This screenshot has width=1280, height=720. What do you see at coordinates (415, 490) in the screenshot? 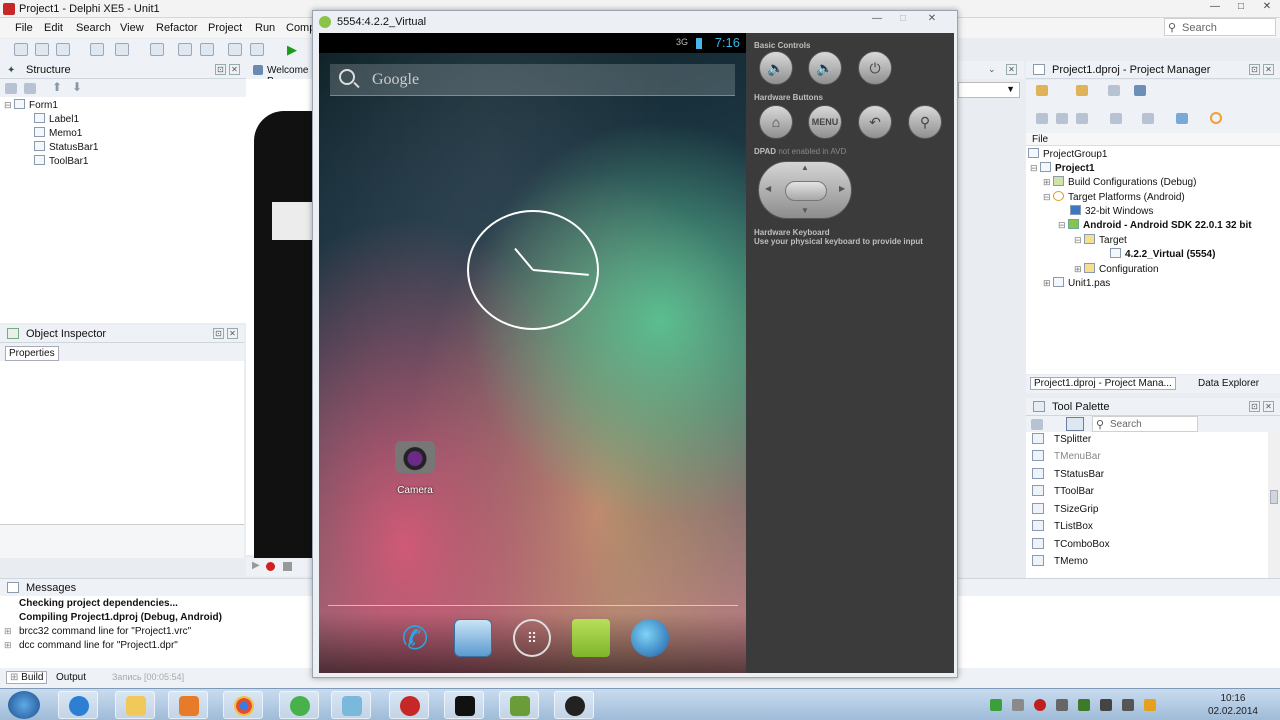
I see `camera-label: Camera` at bounding box center [415, 490].